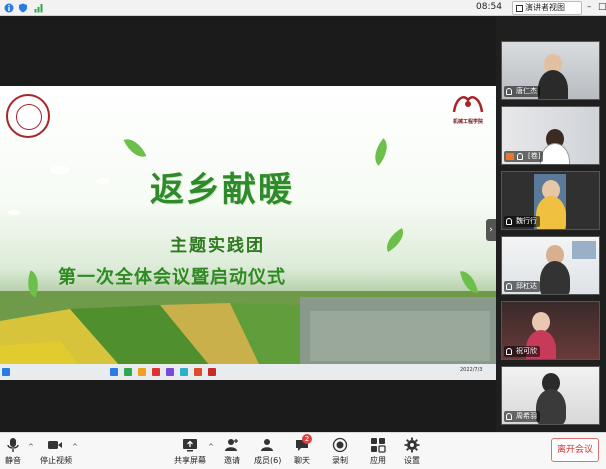 The image size is (606, 469). I want to click on share-screen-label: 共享屏幕, so click(190, 460).